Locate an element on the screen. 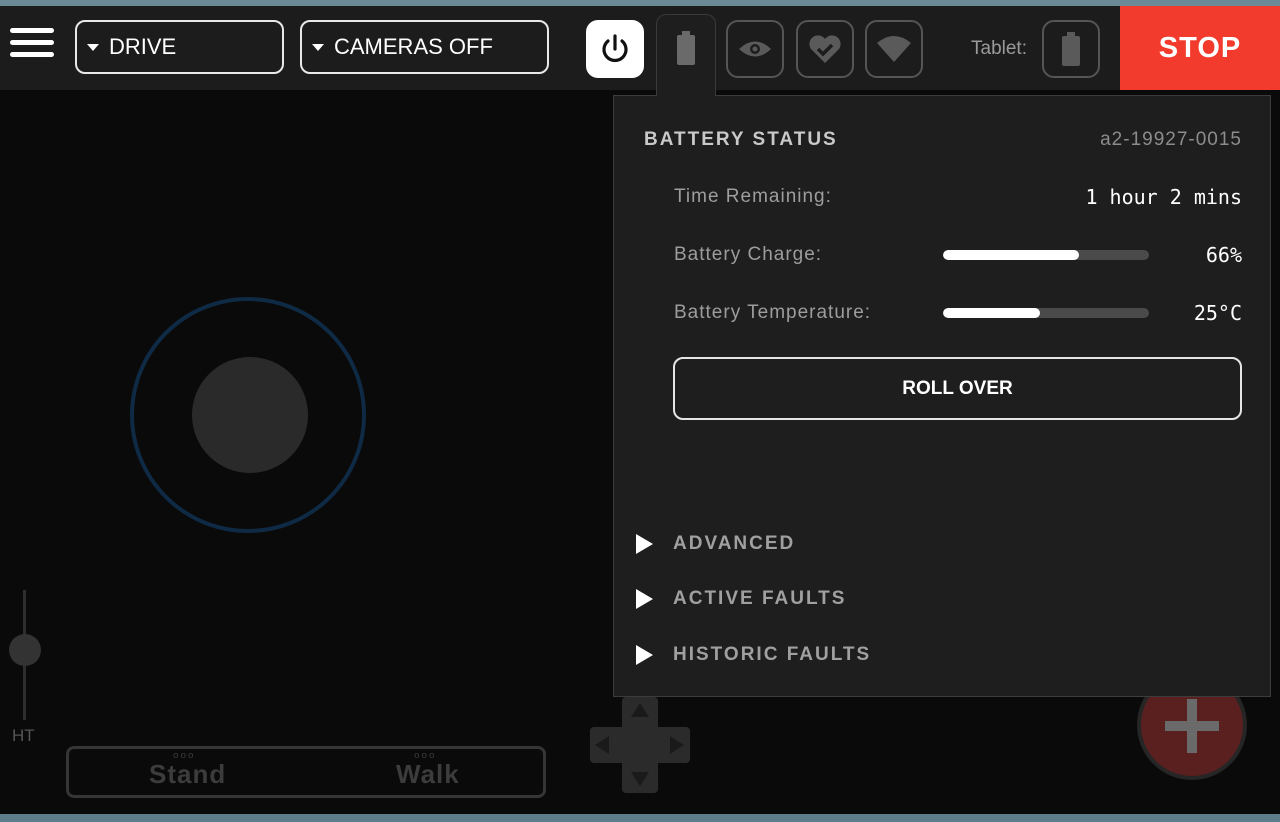  gait-selector: ooo Stand ooo Walk is located at coordinates (306, 772).